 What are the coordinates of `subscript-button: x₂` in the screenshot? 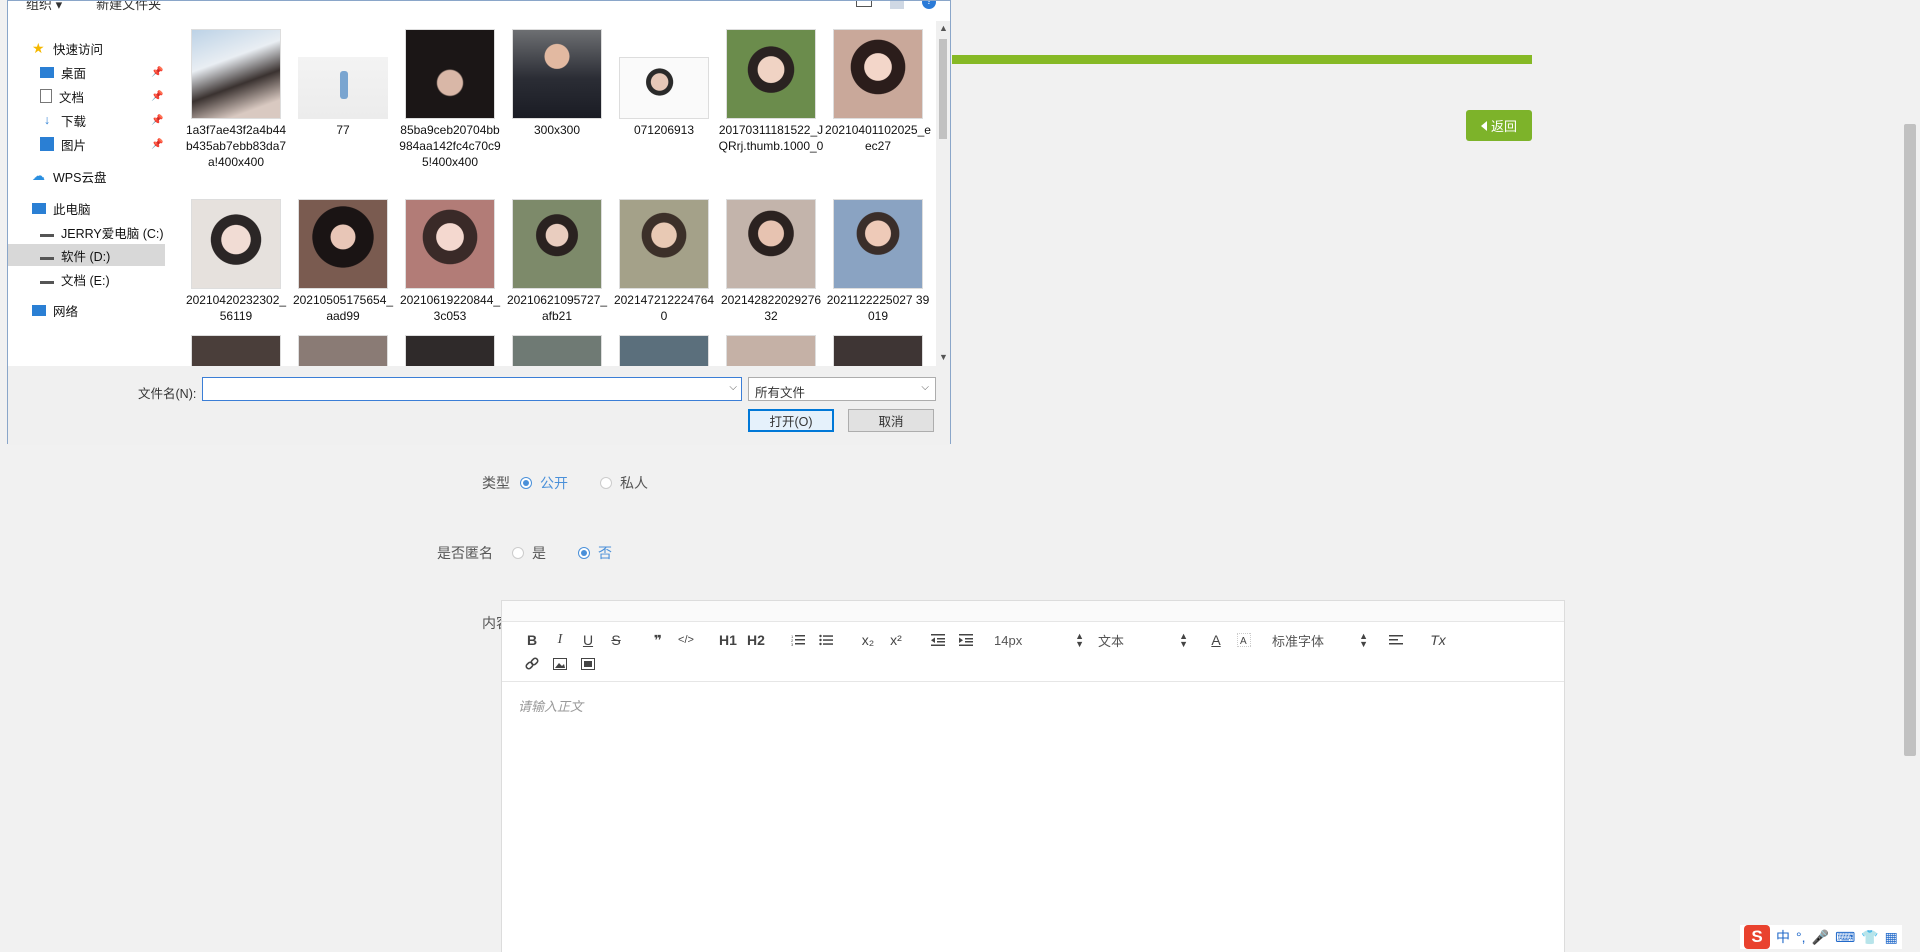 It's located at (868, 640).